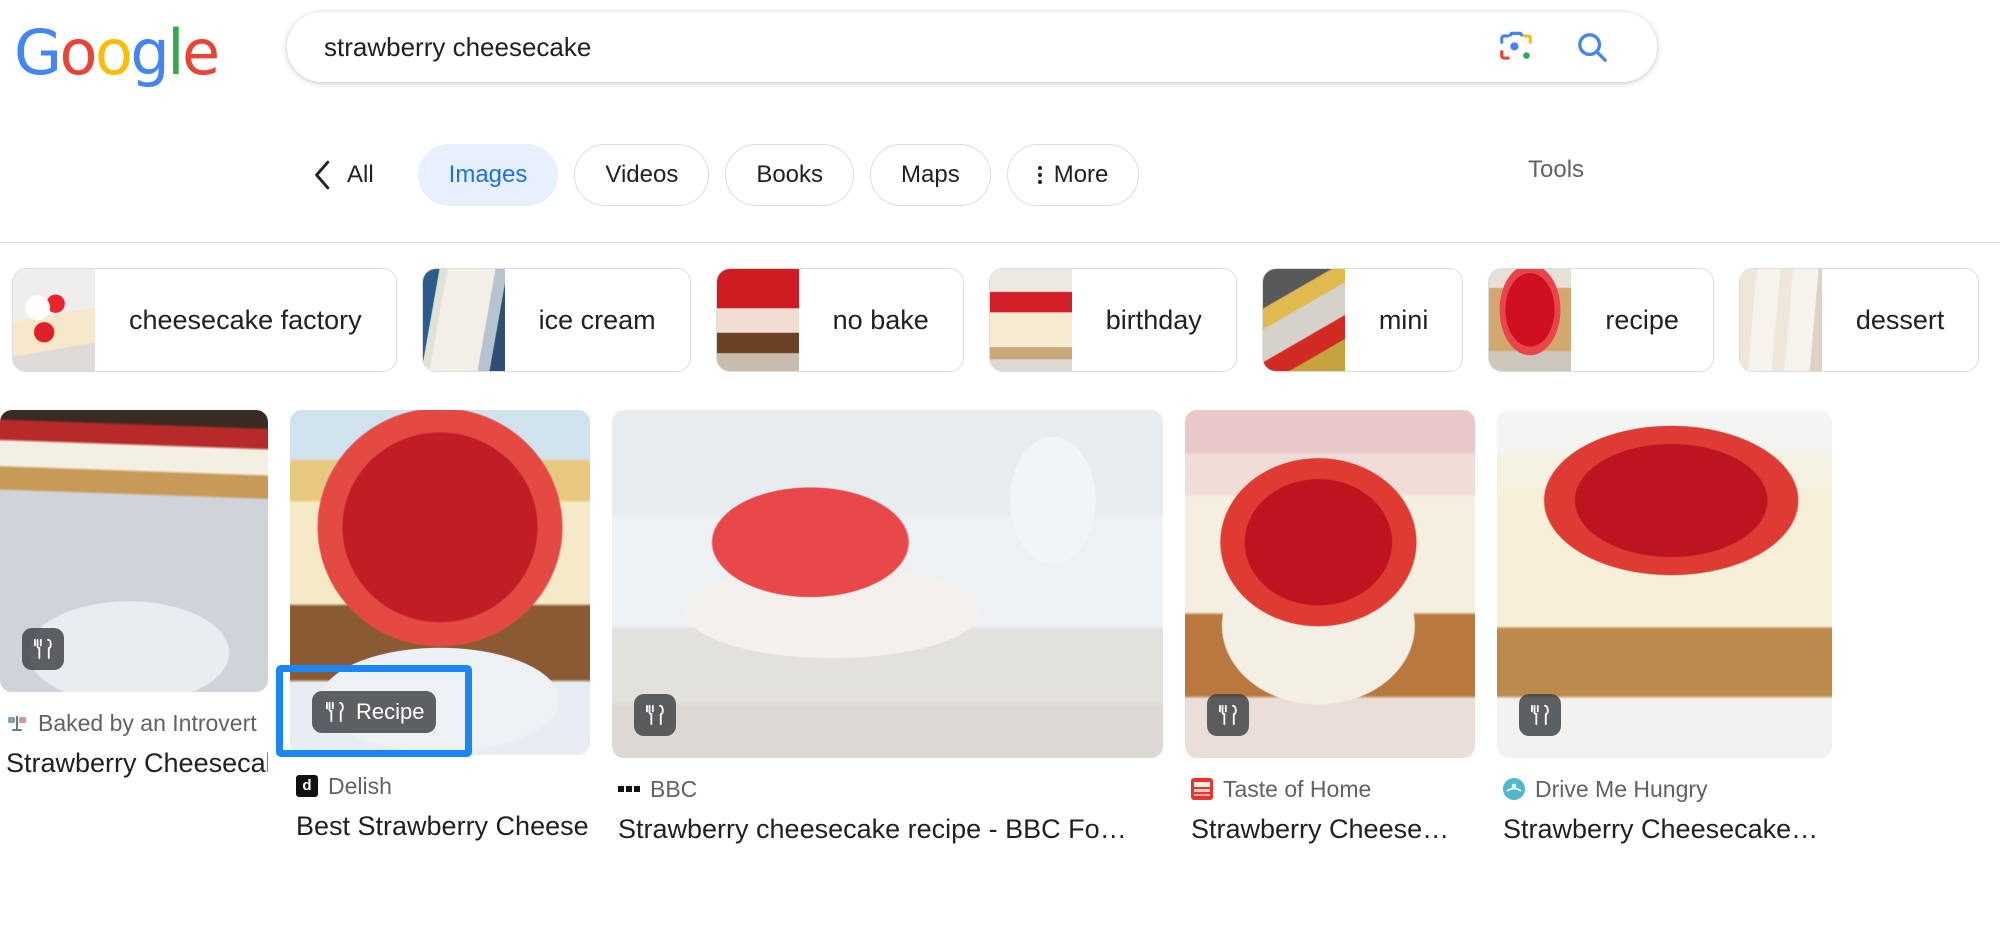 This screenshot has height=939, width=2000. Describe the element at coordinates (1514, 789) in the screenshot. I see `drive-me-hungry-icon` at that location.